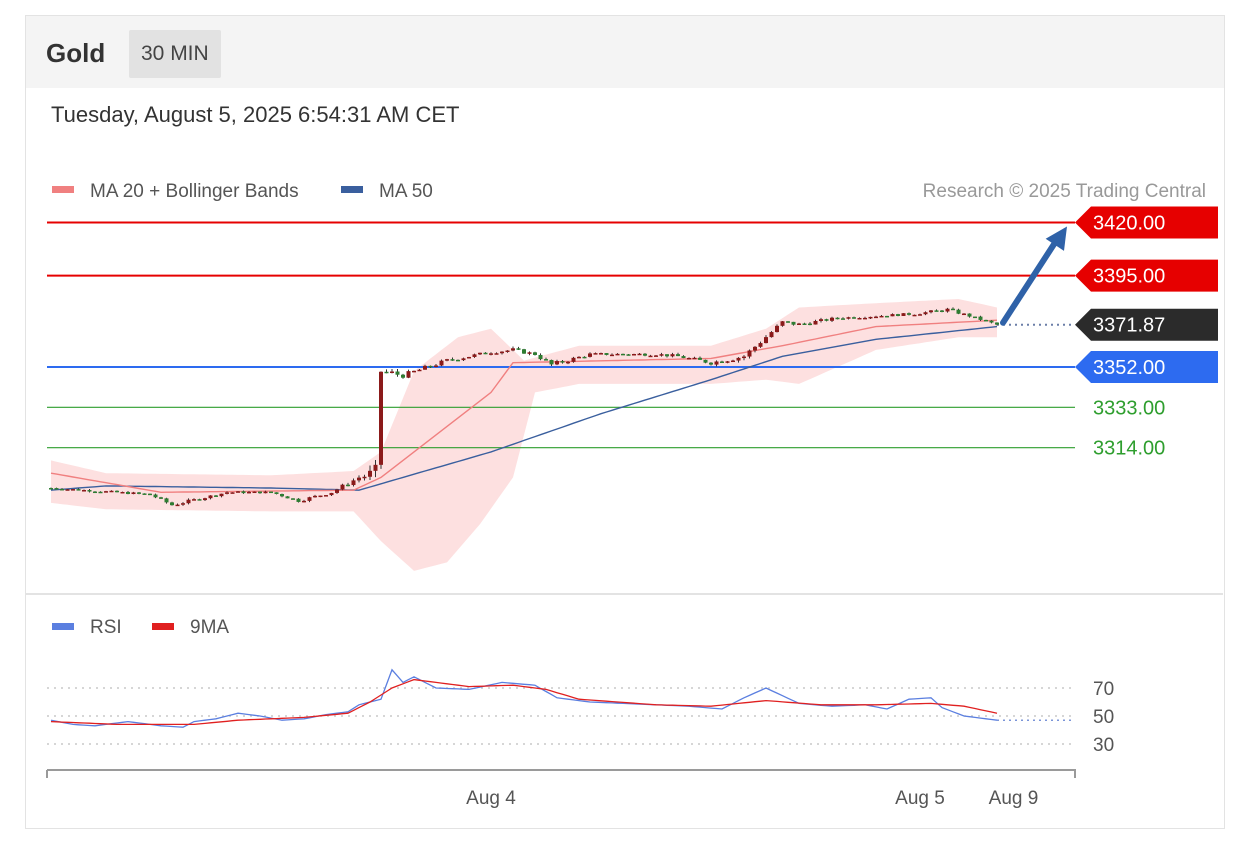  I want to click on ma50-legend-label: MA 50, so click(406, 191).